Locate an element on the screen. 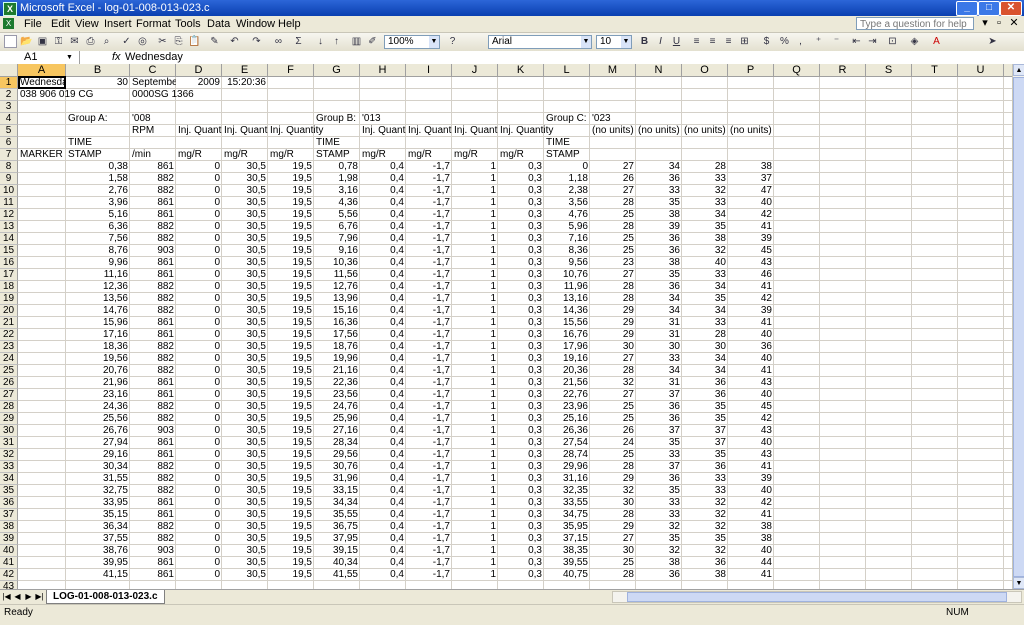 The image size is (1024, 625). cell-b: 35,15 is located at coordinates (98, 515).